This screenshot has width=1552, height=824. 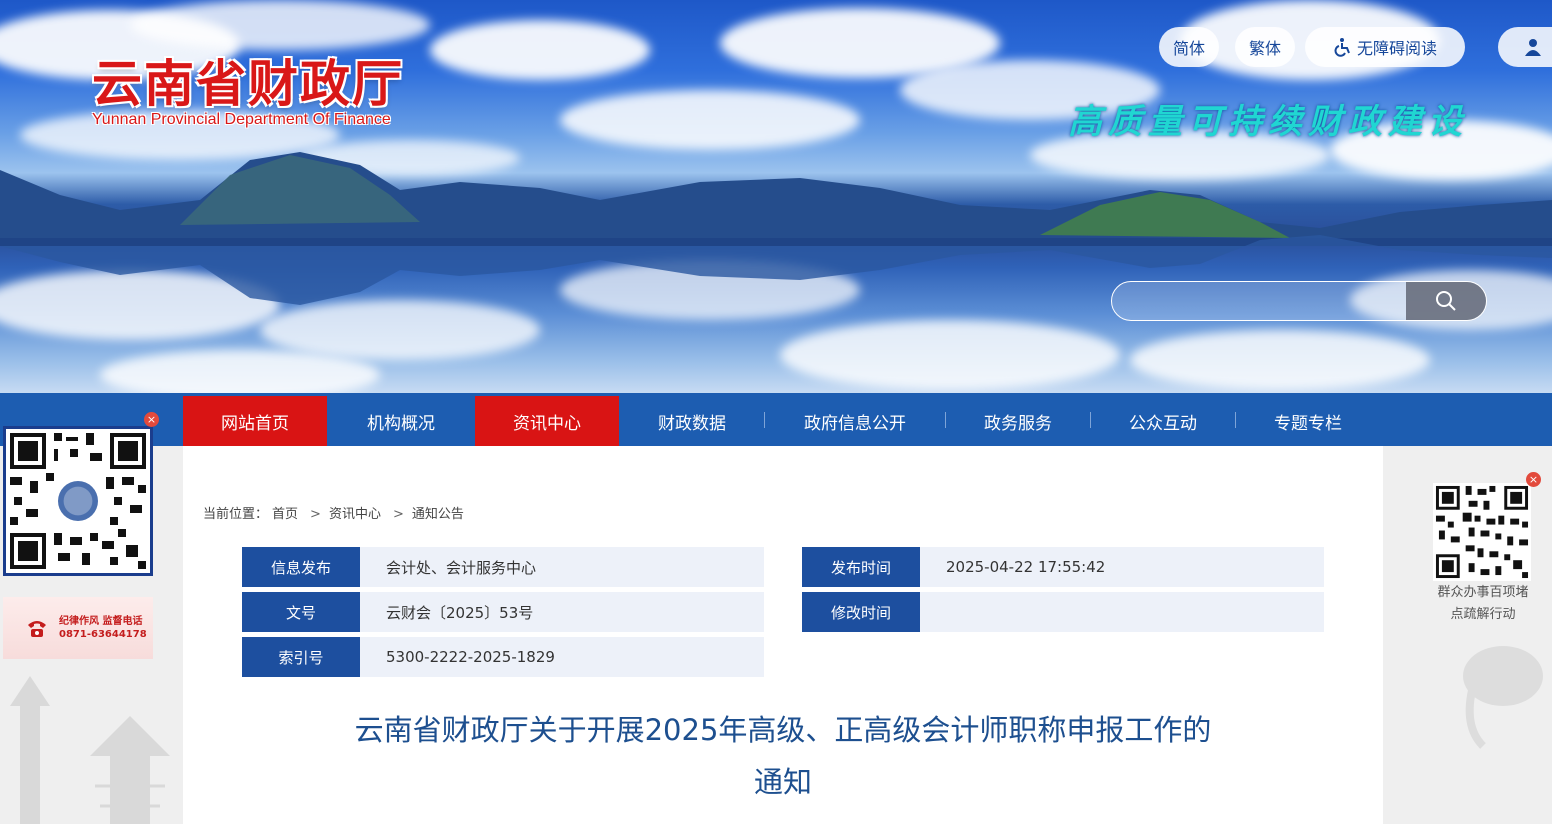 What do you see at coordinates (1533, 47) in the screenshot?
I see `user-icon` at bounding box center [1533, 47].